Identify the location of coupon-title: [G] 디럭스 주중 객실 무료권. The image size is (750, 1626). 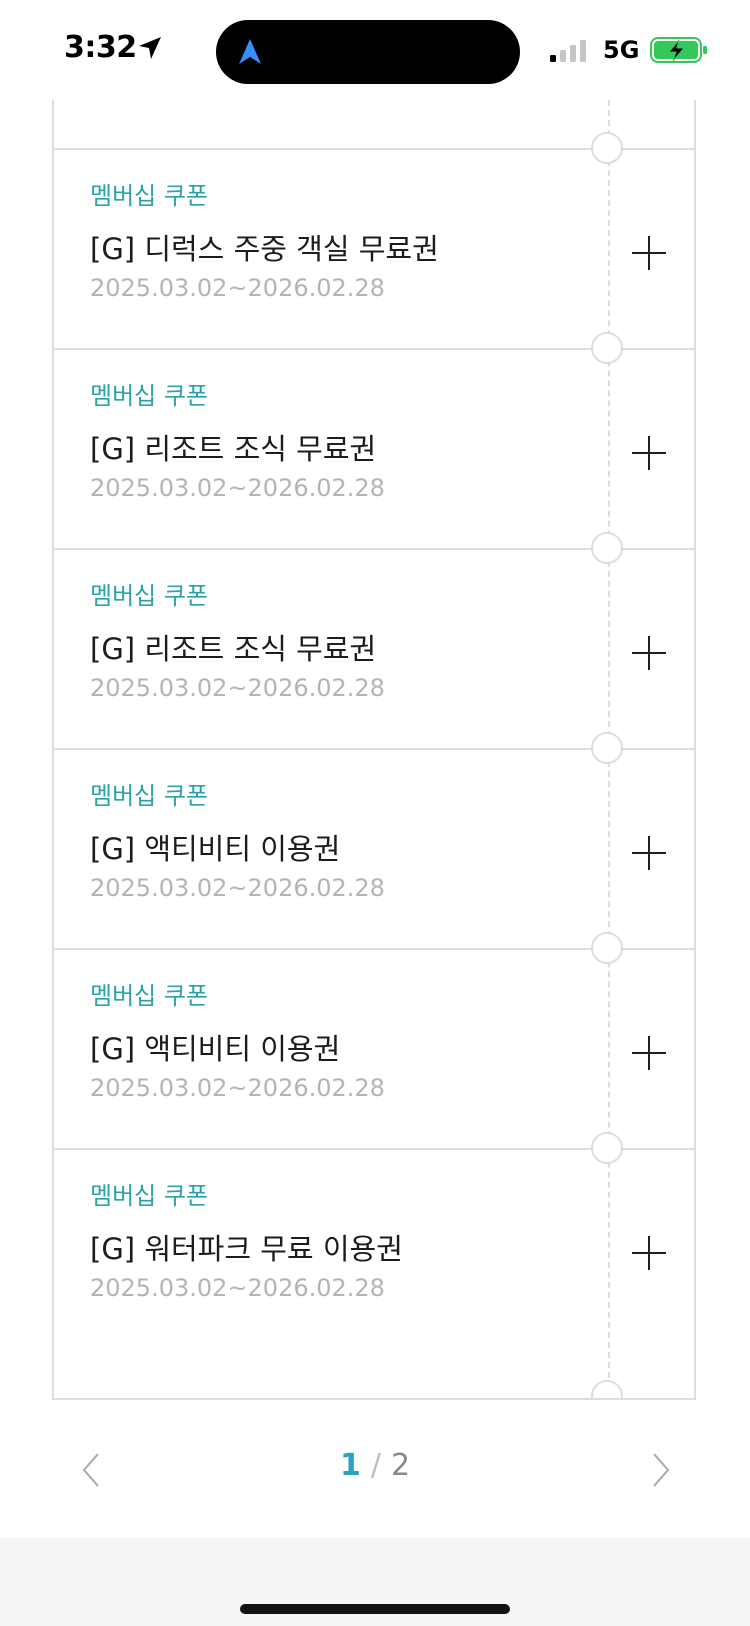
(264, 249).